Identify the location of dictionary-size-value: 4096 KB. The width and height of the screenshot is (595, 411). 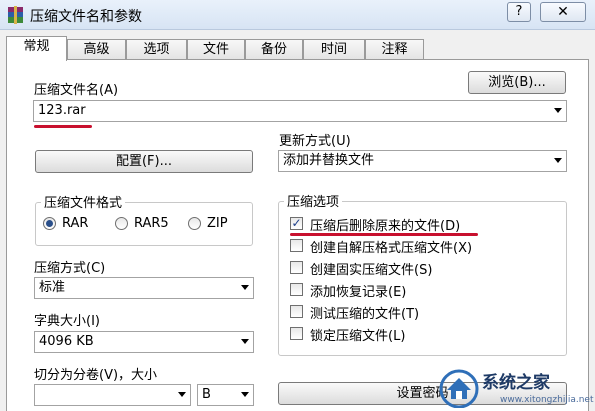
(66, 341).